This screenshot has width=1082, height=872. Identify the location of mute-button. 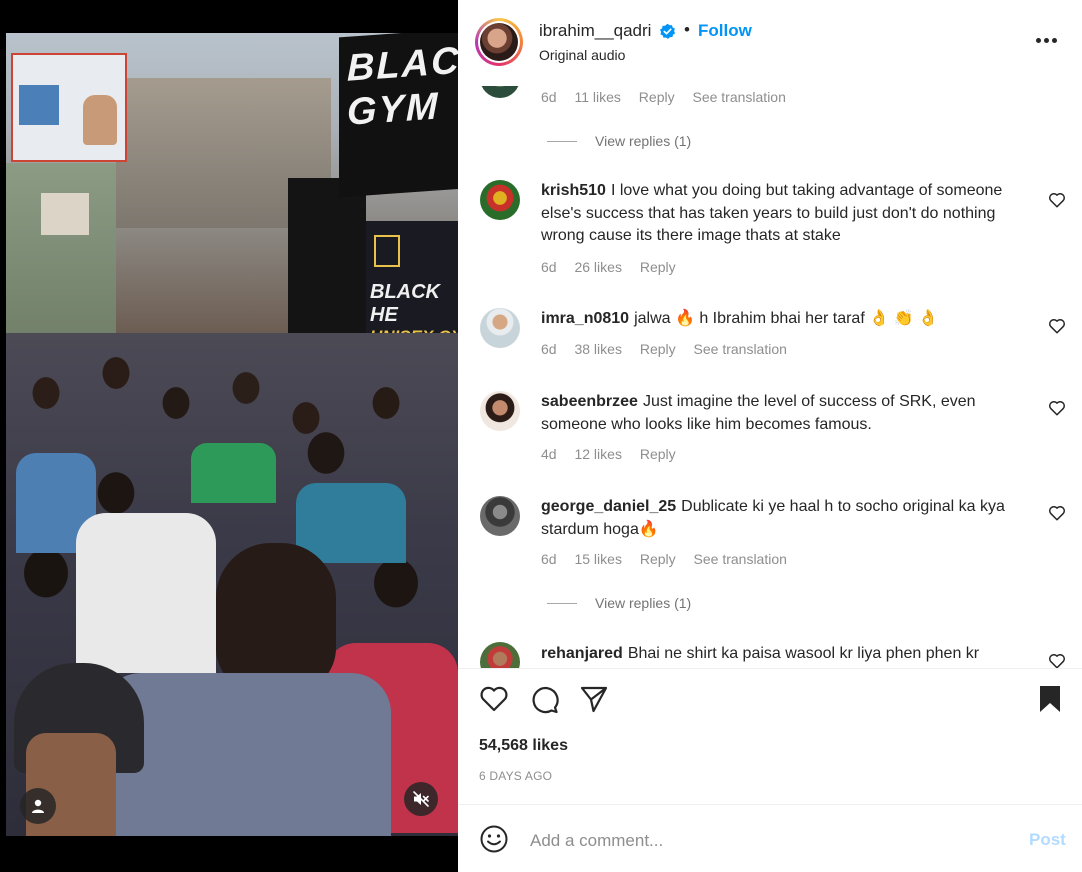
(421, 799).